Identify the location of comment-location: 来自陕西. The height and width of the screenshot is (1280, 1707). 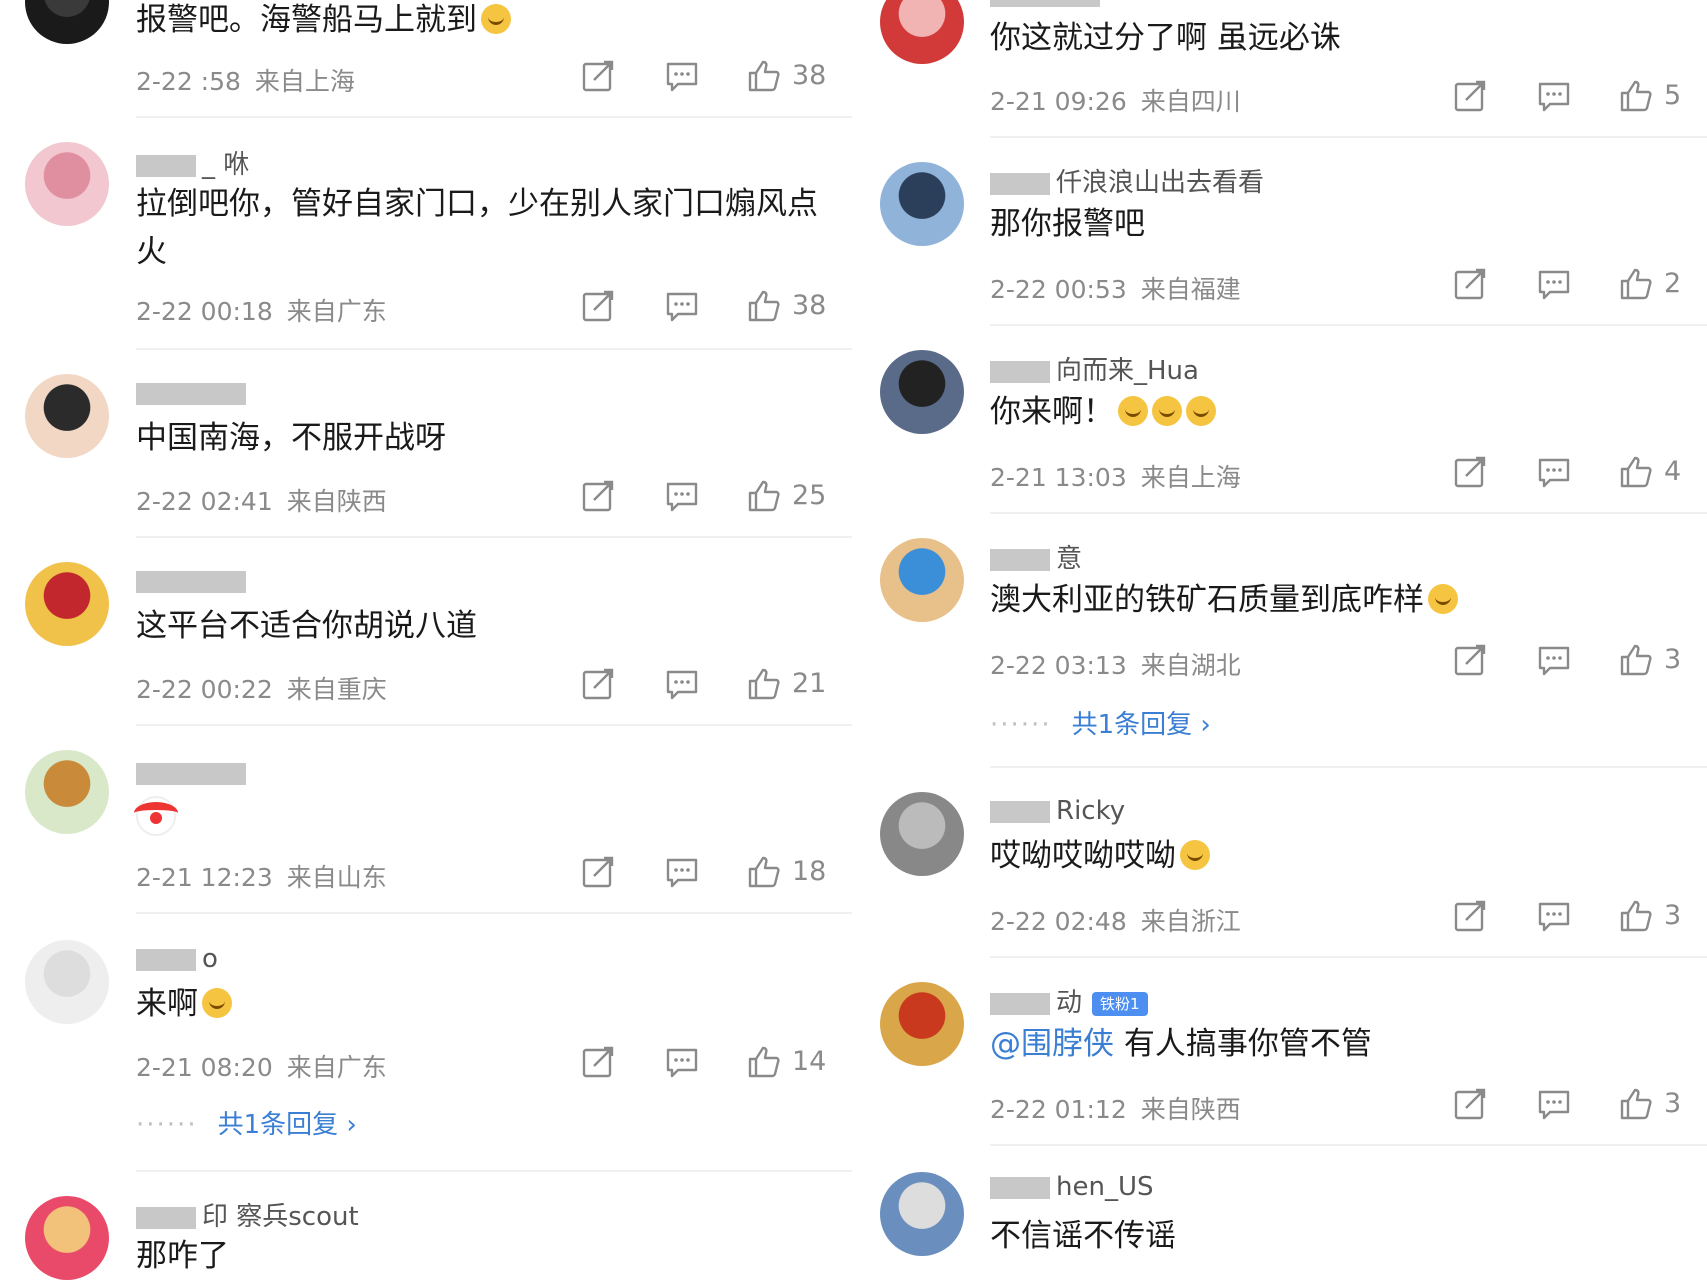
(336, 501).